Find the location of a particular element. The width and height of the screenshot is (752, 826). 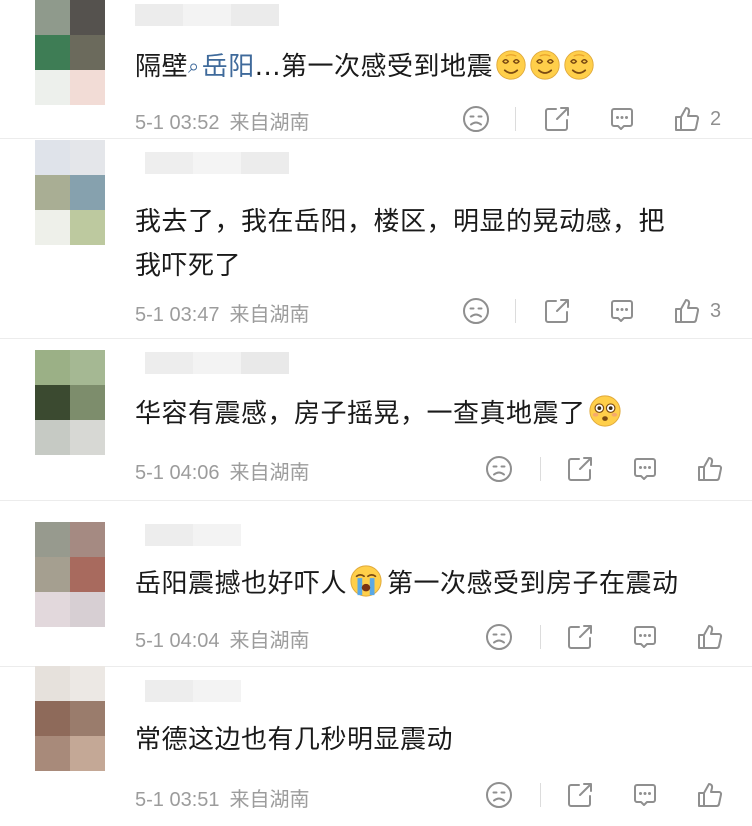

comment-date: 5-1 04:06 is located at coordinates (177, 473).